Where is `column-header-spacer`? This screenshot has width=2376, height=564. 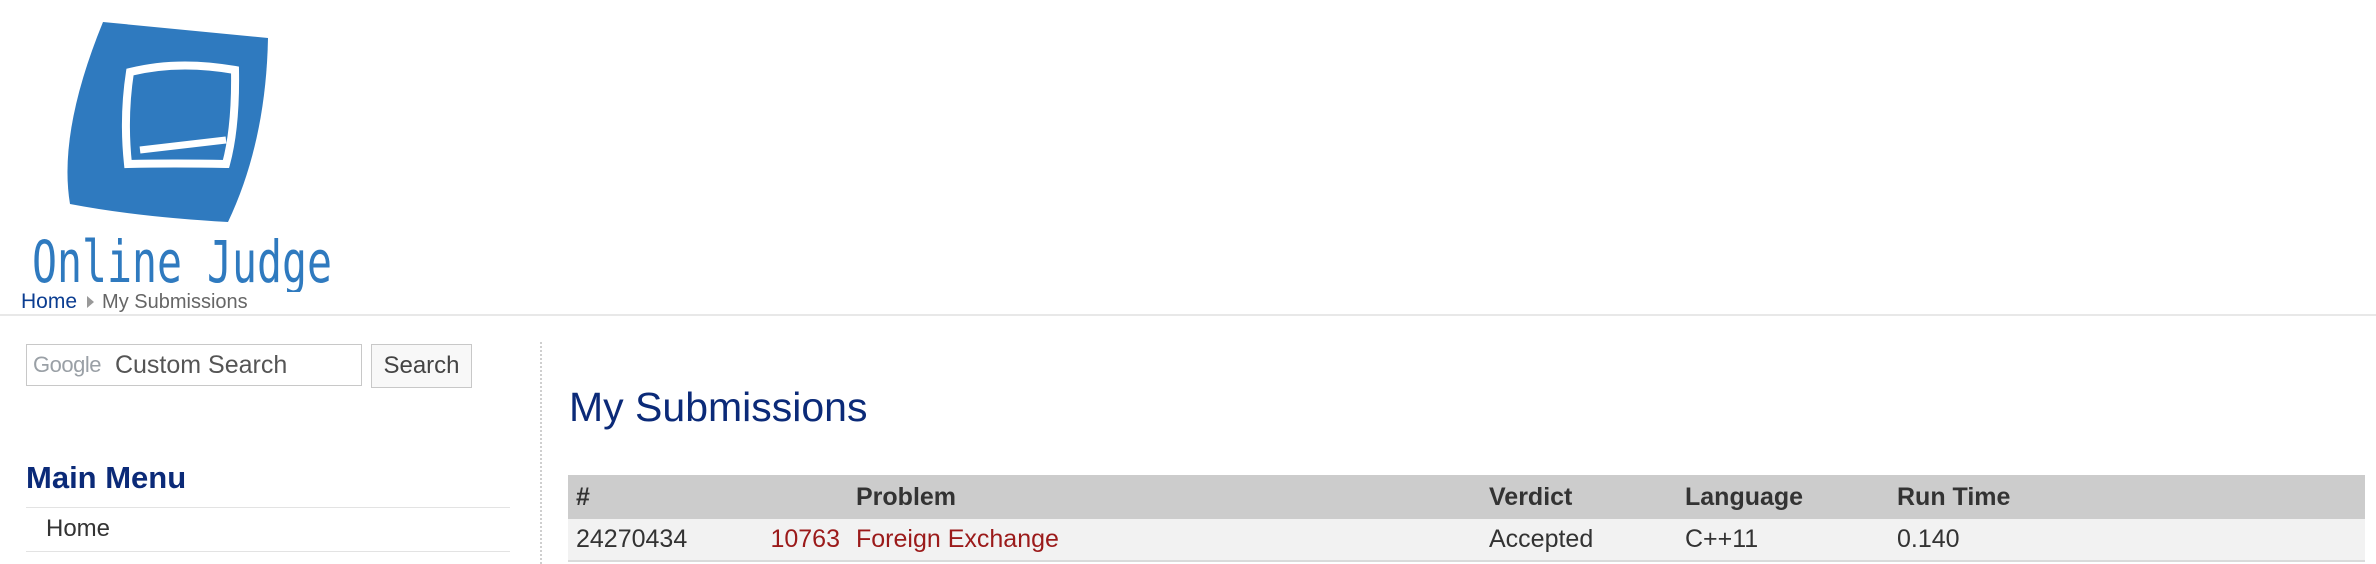 column-header-spacer is located at coordinates (803, 497).